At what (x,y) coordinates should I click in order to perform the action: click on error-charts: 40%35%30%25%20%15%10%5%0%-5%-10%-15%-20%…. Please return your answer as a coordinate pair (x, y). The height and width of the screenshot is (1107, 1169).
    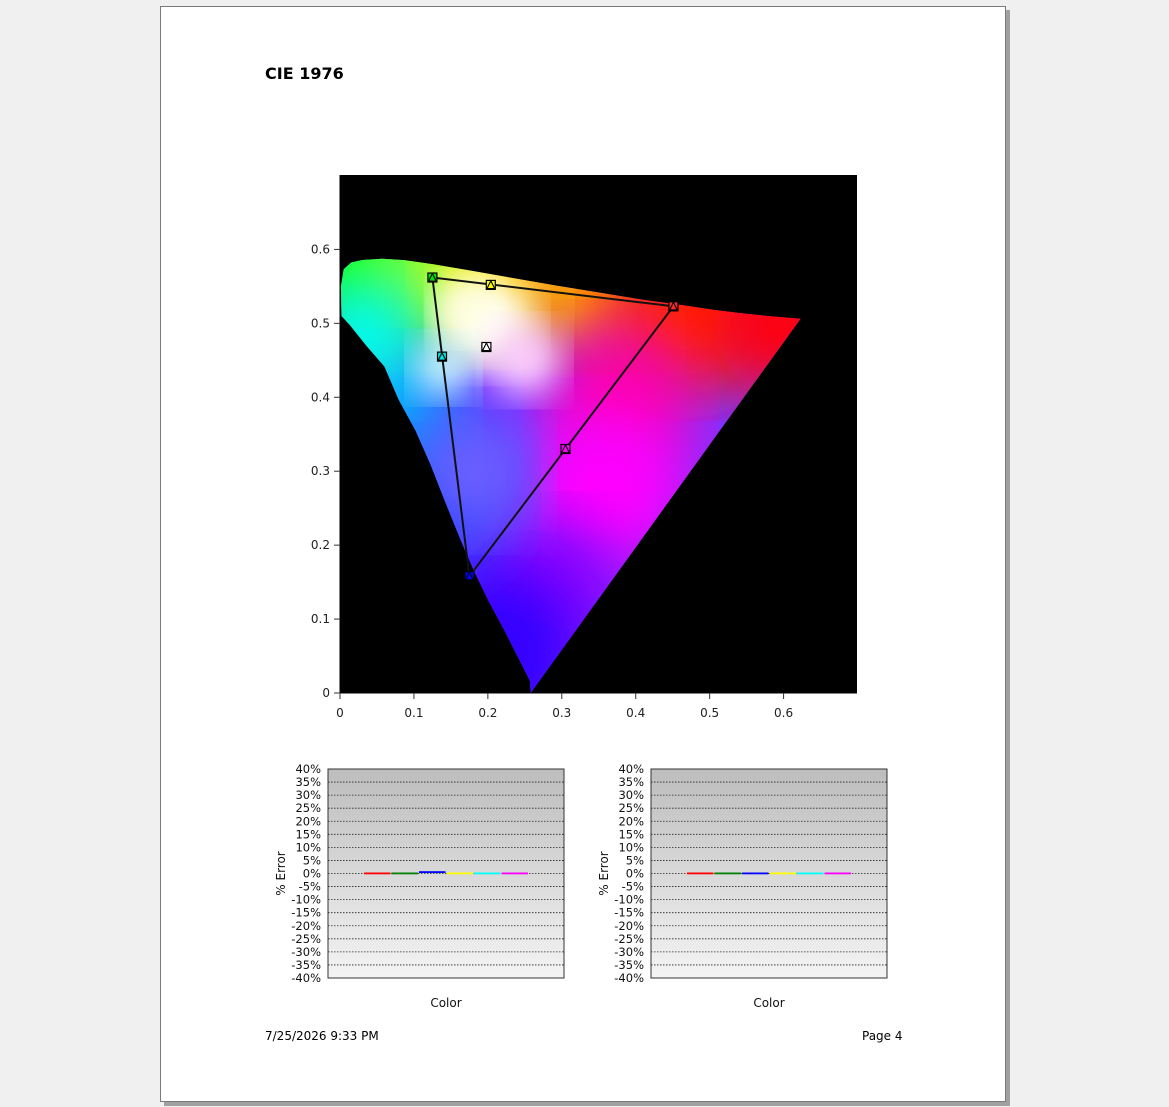
    Looking at the image, I should click on (581, 886).